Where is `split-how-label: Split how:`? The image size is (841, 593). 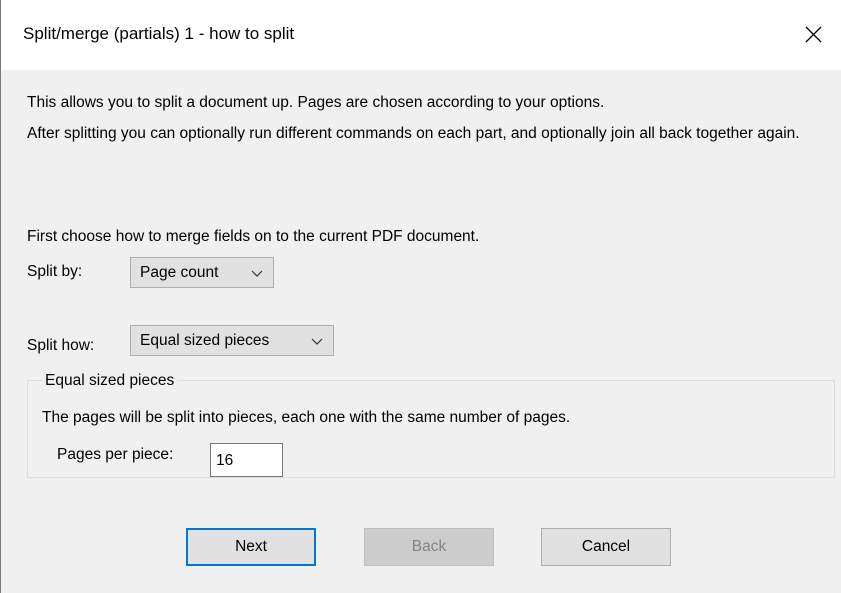
split-how-label: Split how: is located at coordinates (61, 345).